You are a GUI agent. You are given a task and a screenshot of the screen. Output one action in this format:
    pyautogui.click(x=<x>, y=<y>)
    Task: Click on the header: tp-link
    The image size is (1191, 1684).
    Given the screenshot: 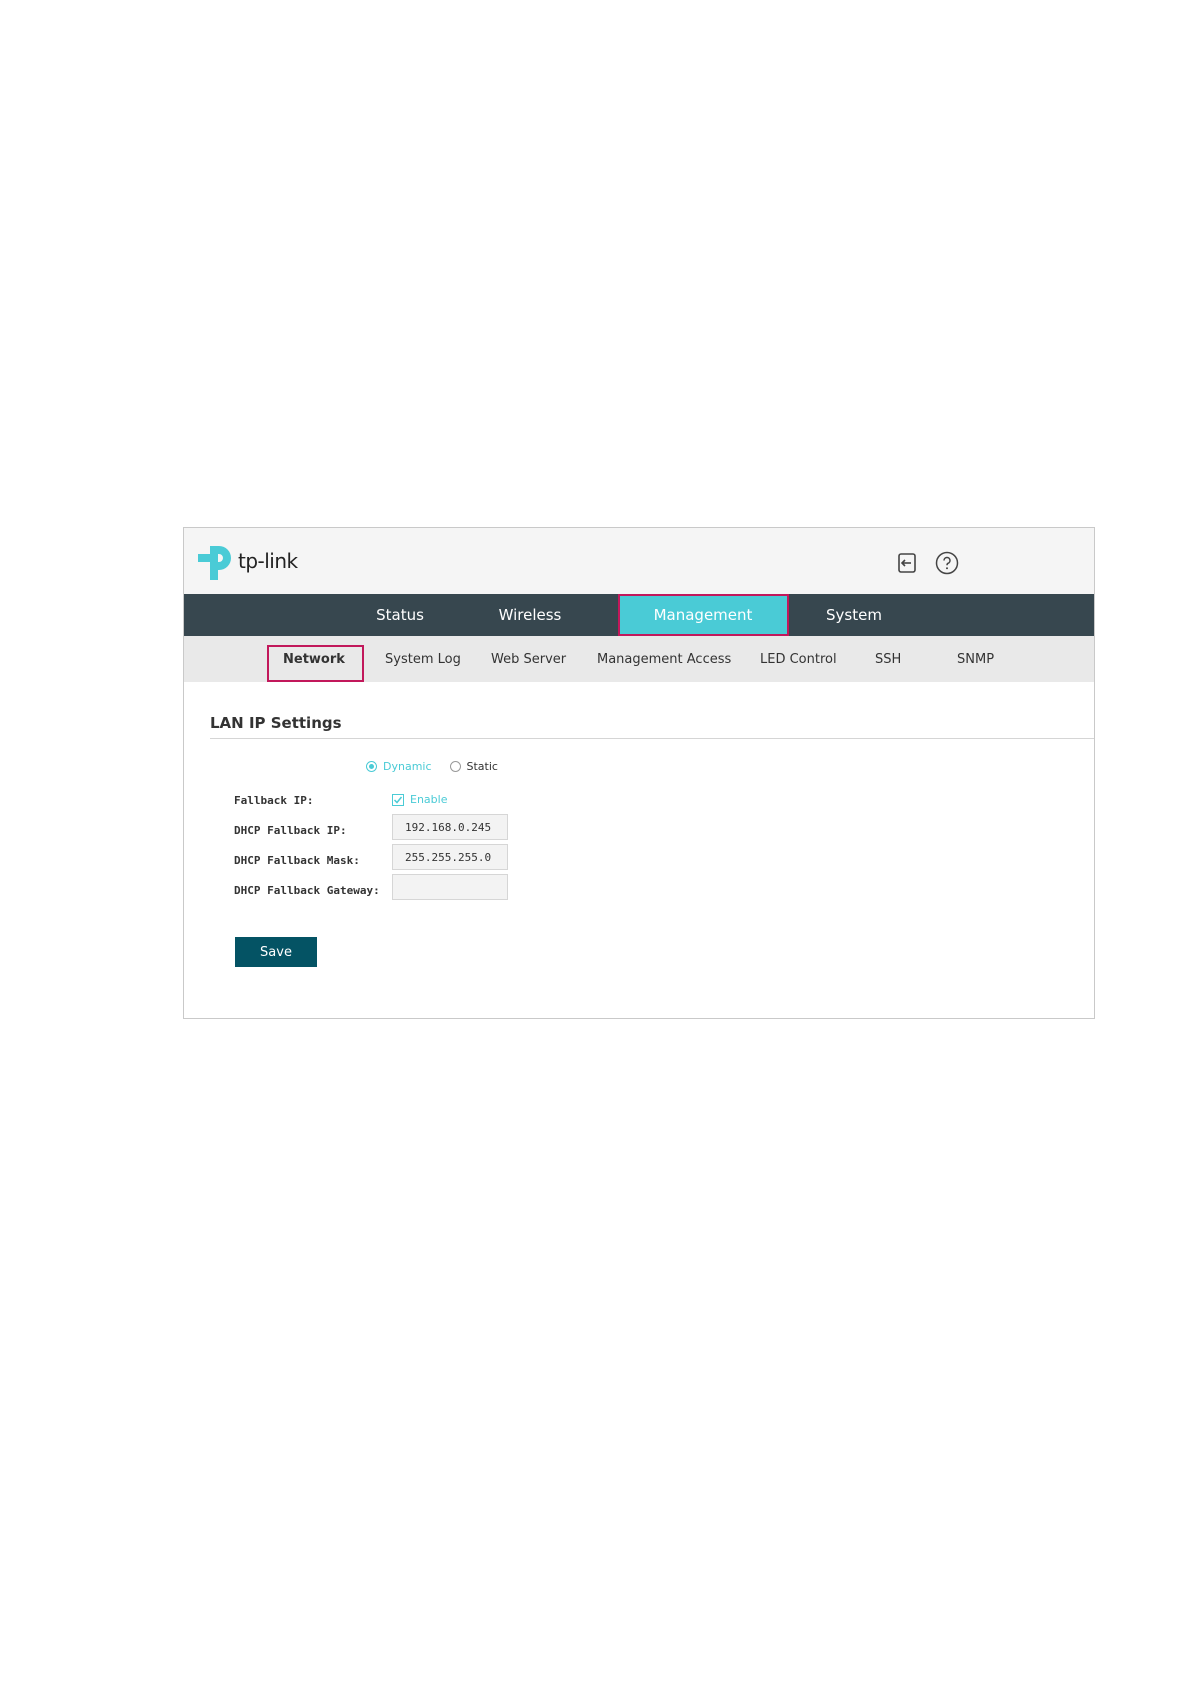 What is the action you would take?
    pyautogui.click(x=639, y=561)
    